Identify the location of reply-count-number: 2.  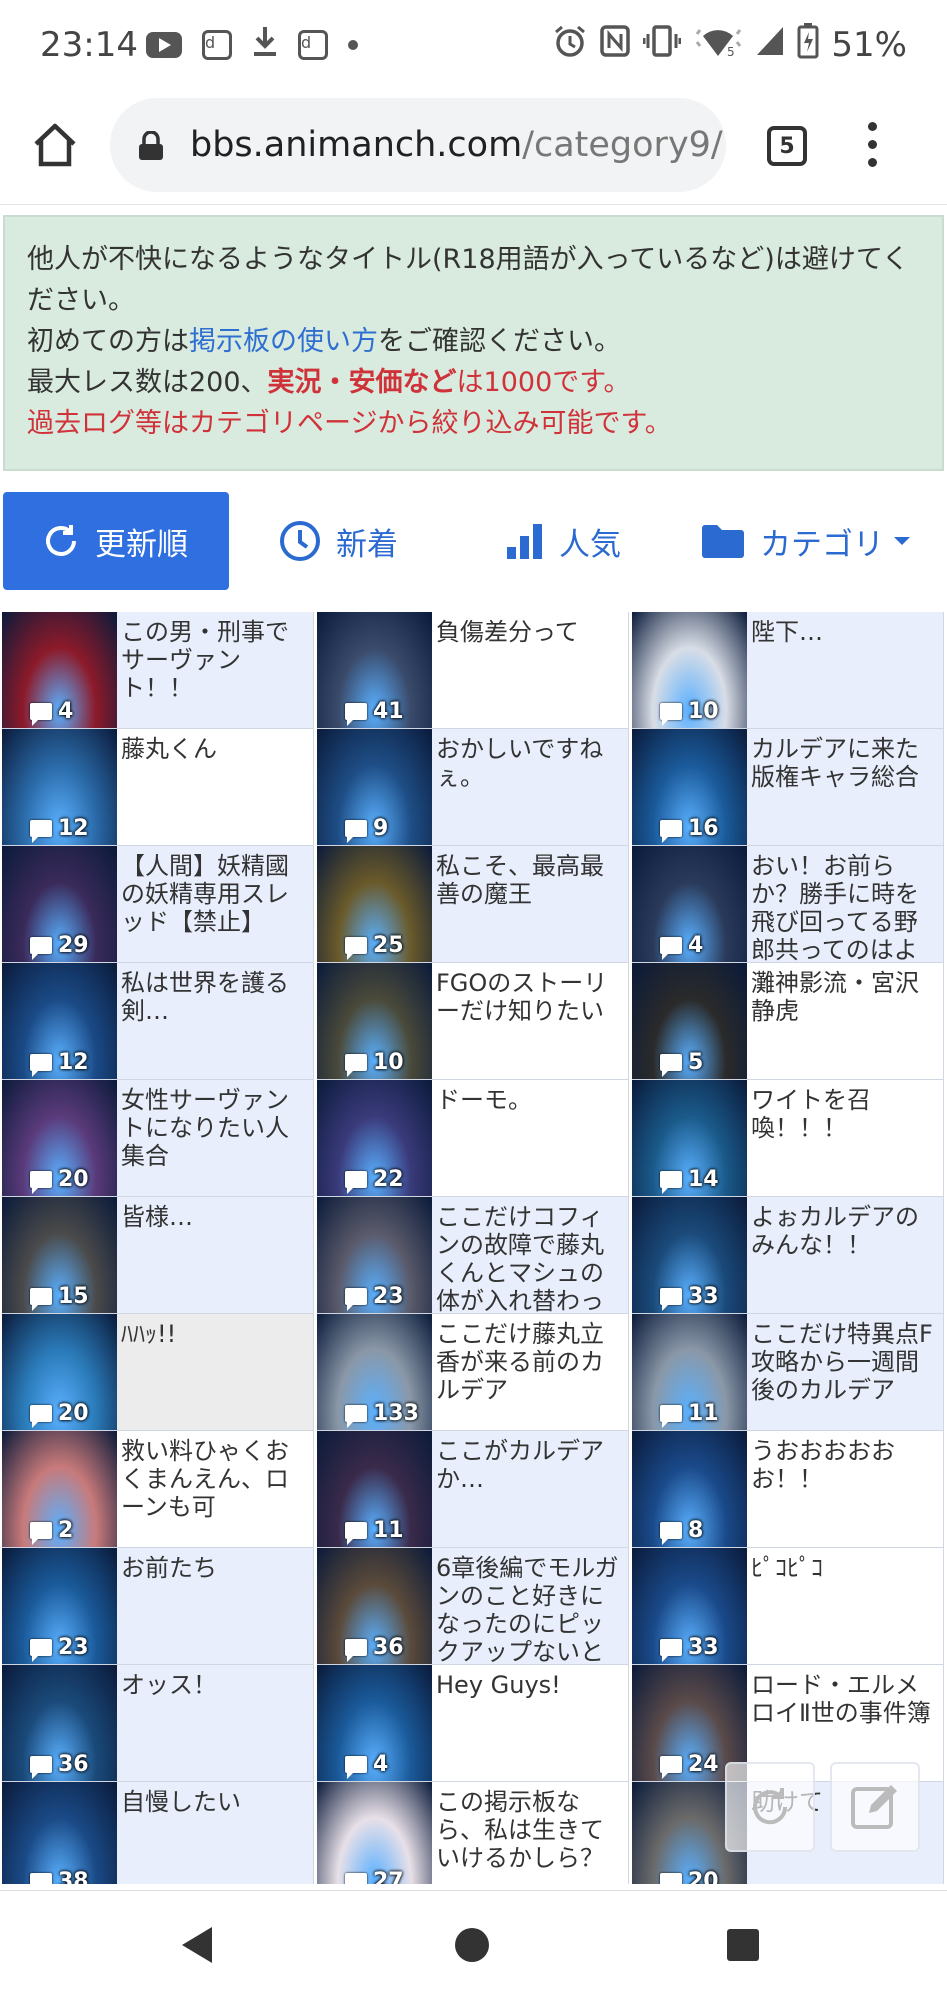
(66, 1530).